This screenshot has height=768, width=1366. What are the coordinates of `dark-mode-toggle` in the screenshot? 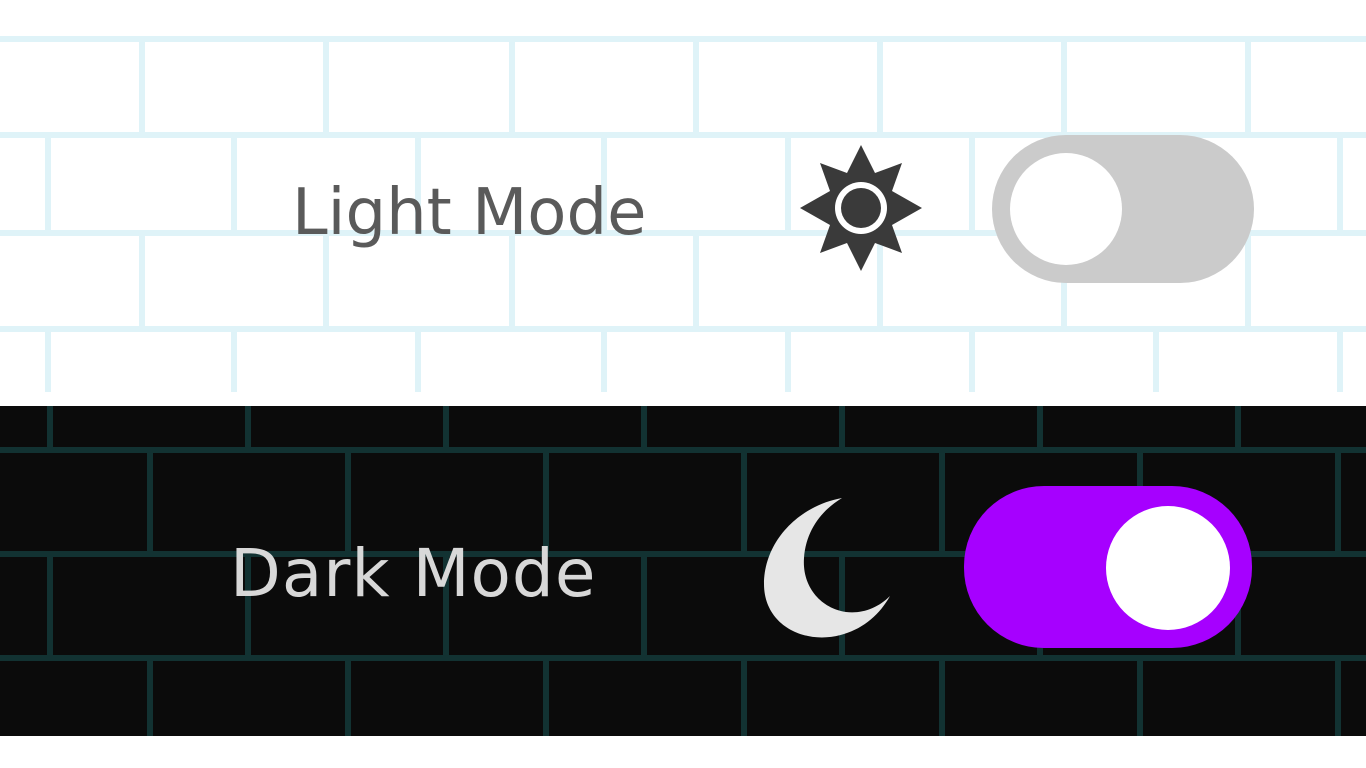 It's located at (1108, 567).